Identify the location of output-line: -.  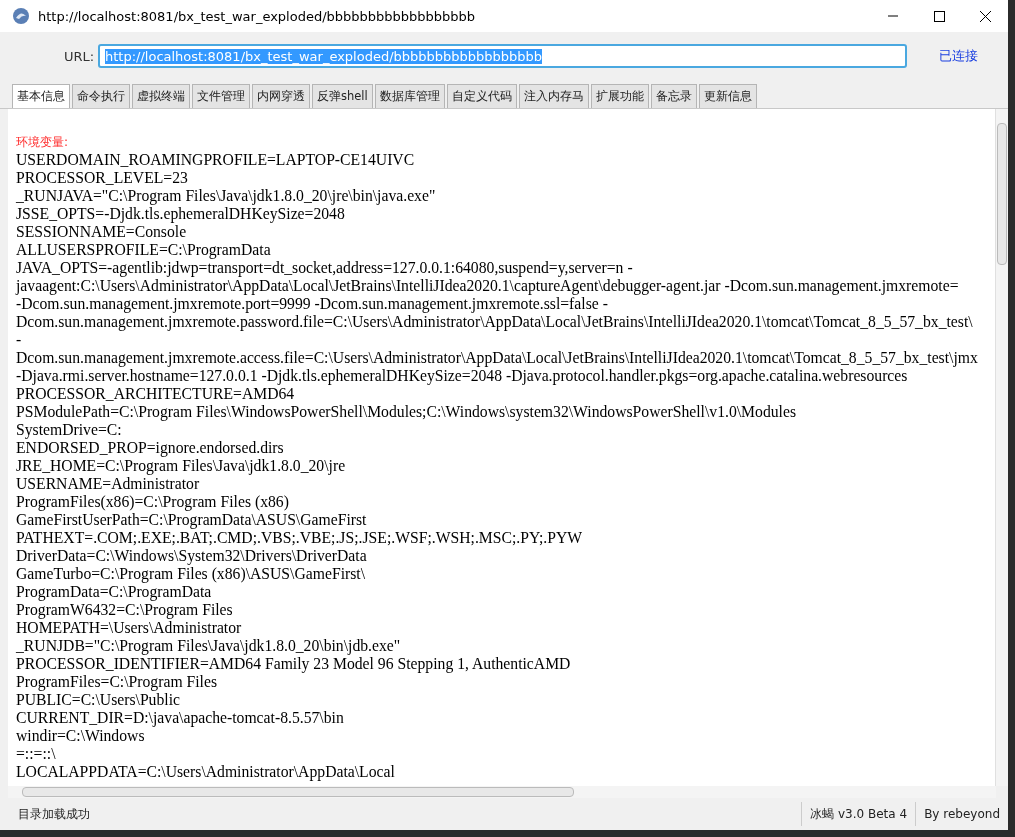
(19, 340).